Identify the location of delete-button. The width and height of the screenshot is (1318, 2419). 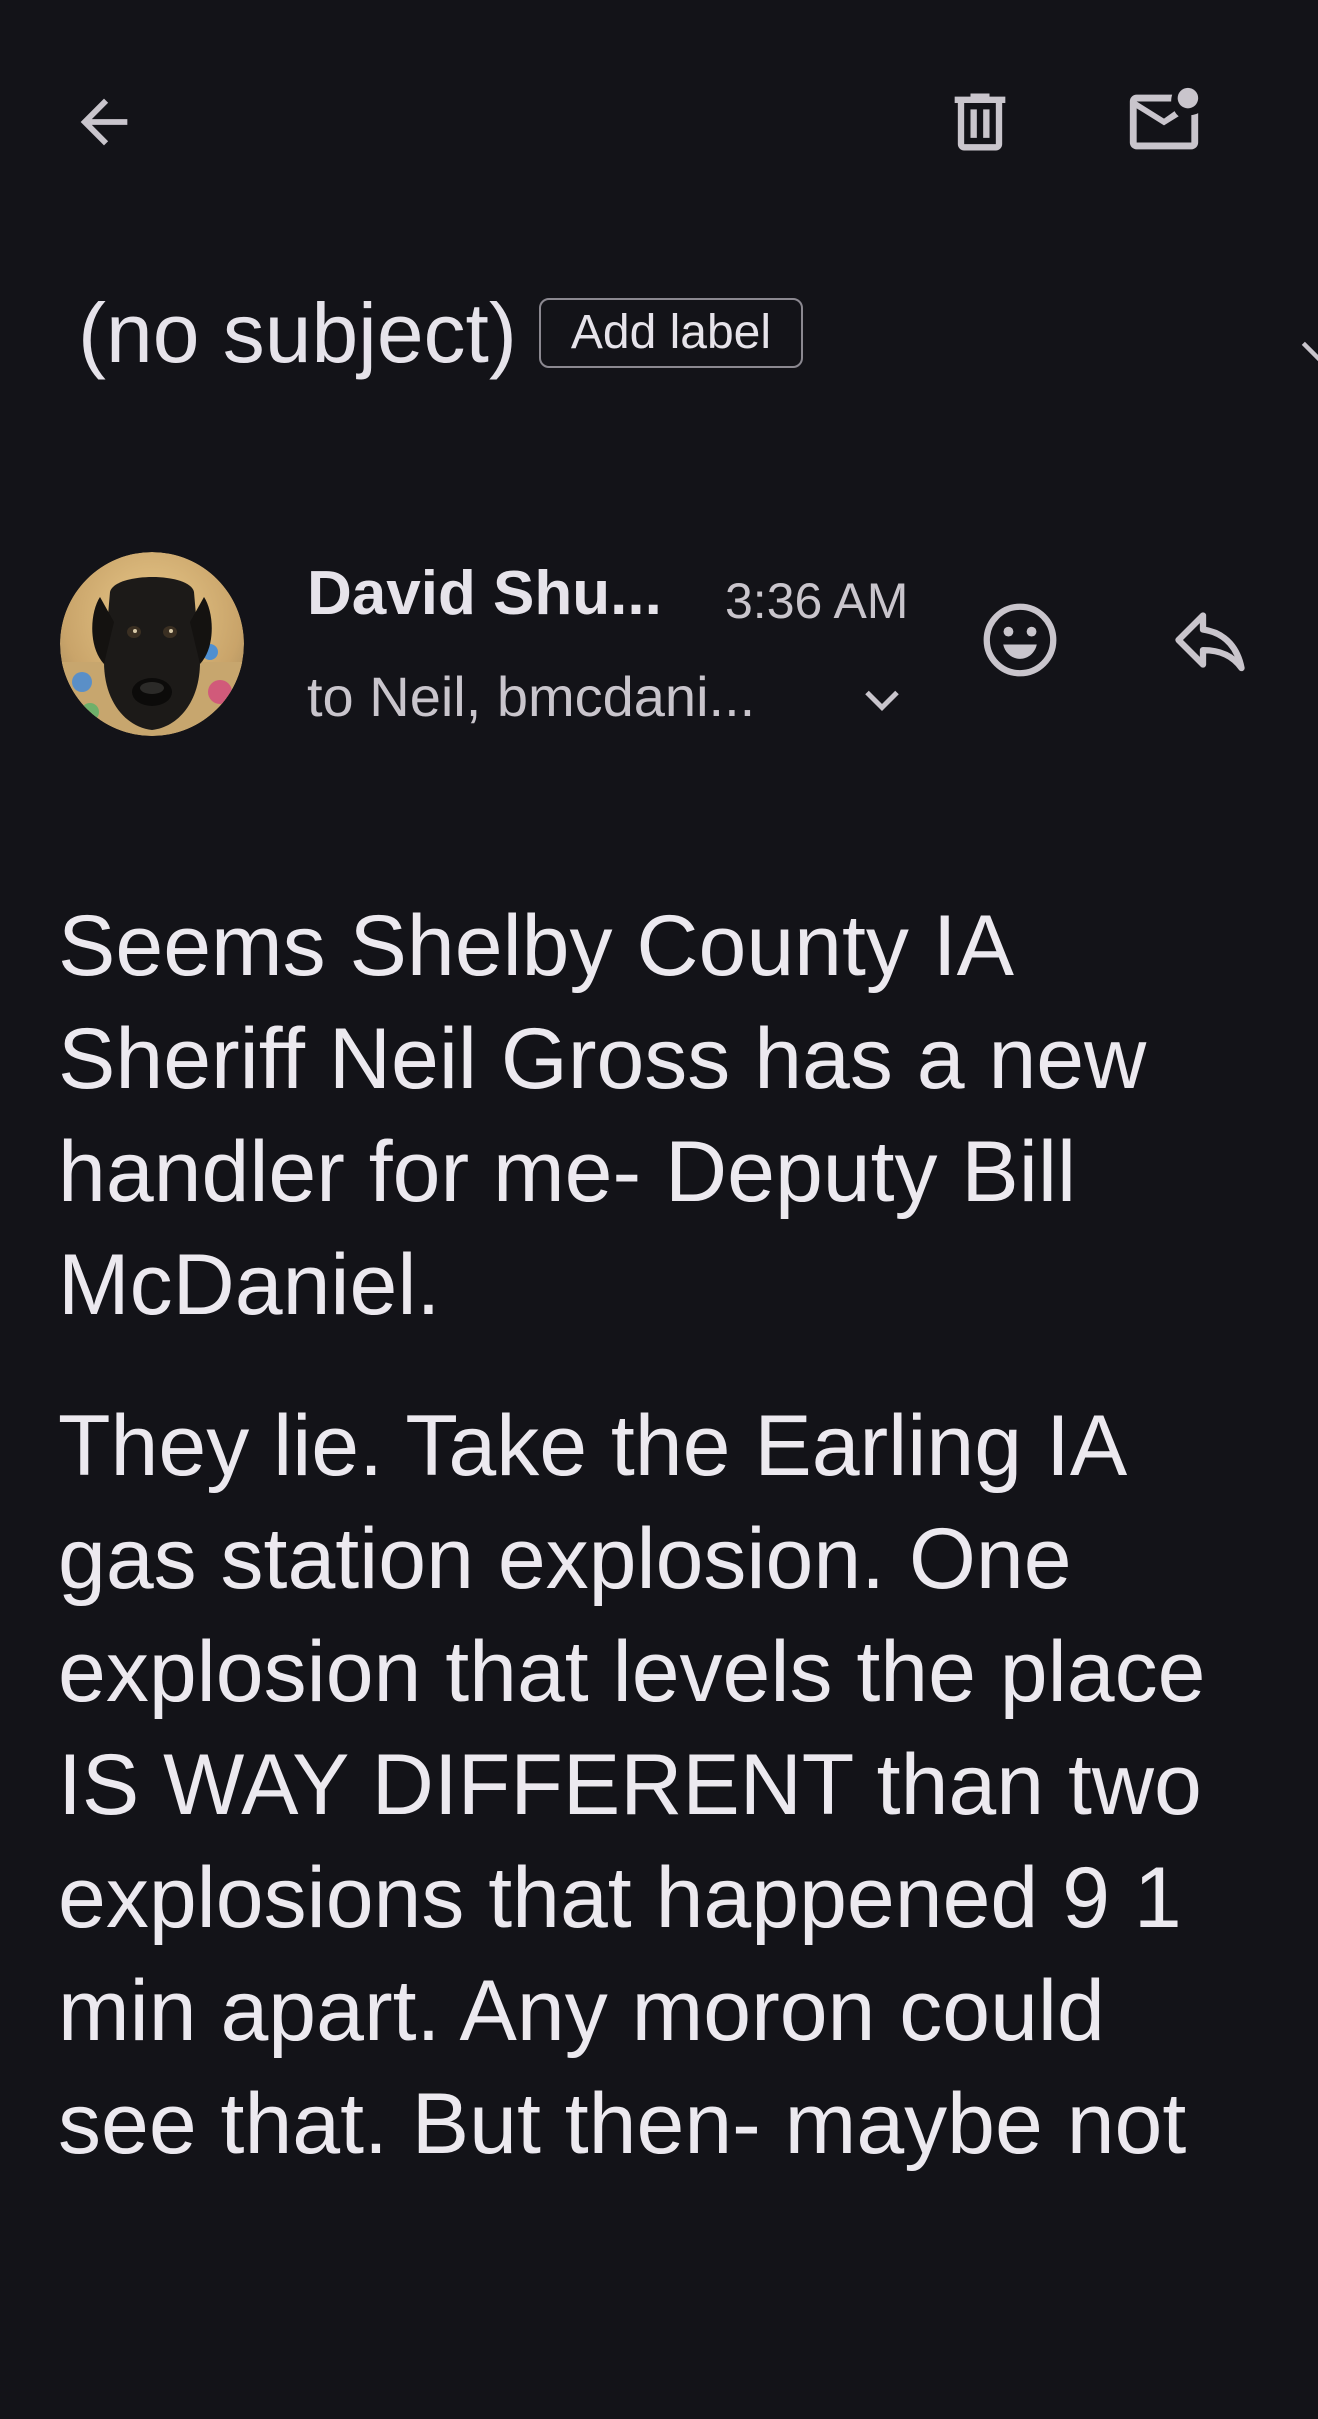
(980, 122).